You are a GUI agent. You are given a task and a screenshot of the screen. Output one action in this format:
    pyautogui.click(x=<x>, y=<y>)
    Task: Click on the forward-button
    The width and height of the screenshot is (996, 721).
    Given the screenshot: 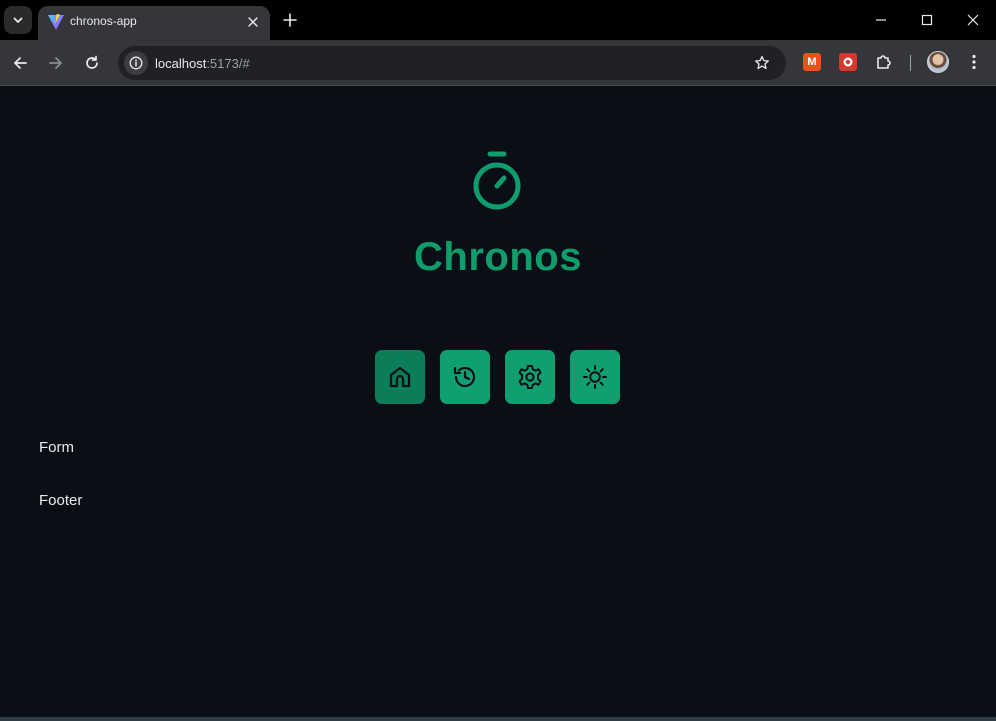 What is the action you would take?
    pyautogui.click(x=56, y=63)
    